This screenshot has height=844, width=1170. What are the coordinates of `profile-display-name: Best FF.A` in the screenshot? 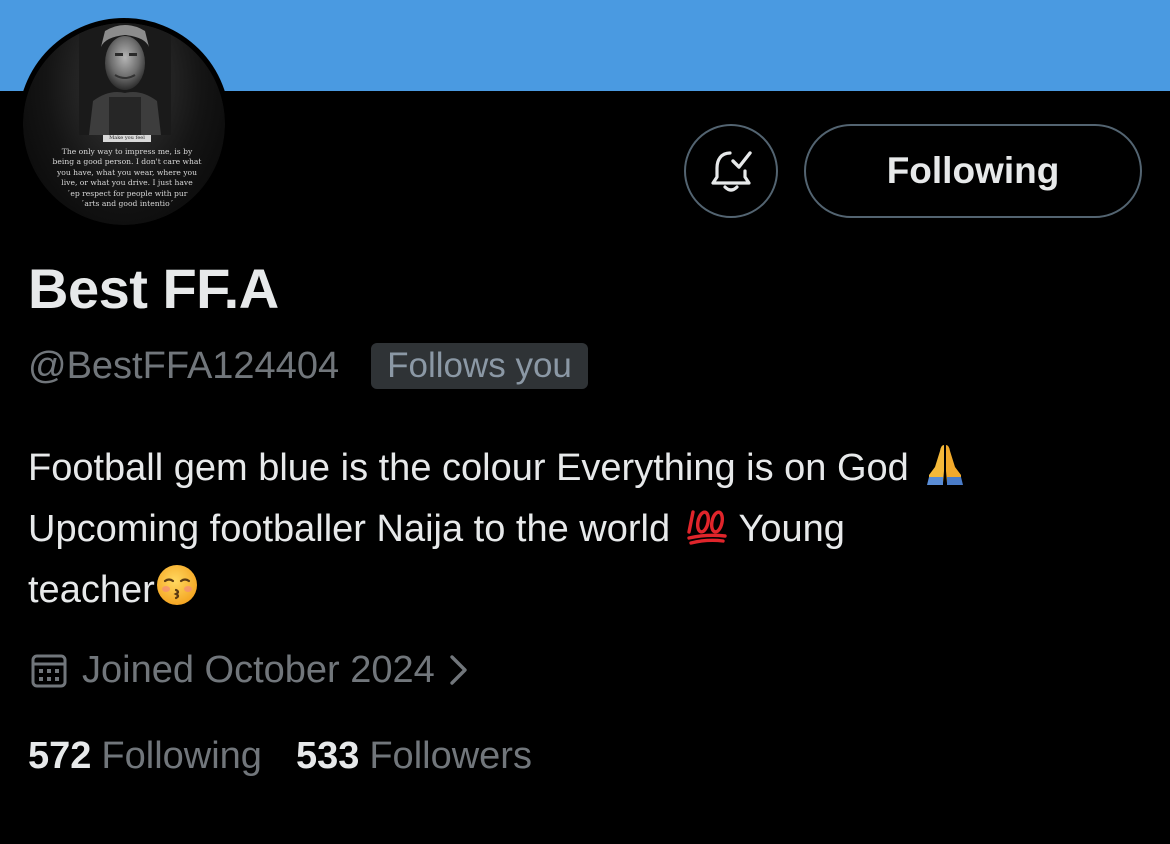 It's located at (153, 288).